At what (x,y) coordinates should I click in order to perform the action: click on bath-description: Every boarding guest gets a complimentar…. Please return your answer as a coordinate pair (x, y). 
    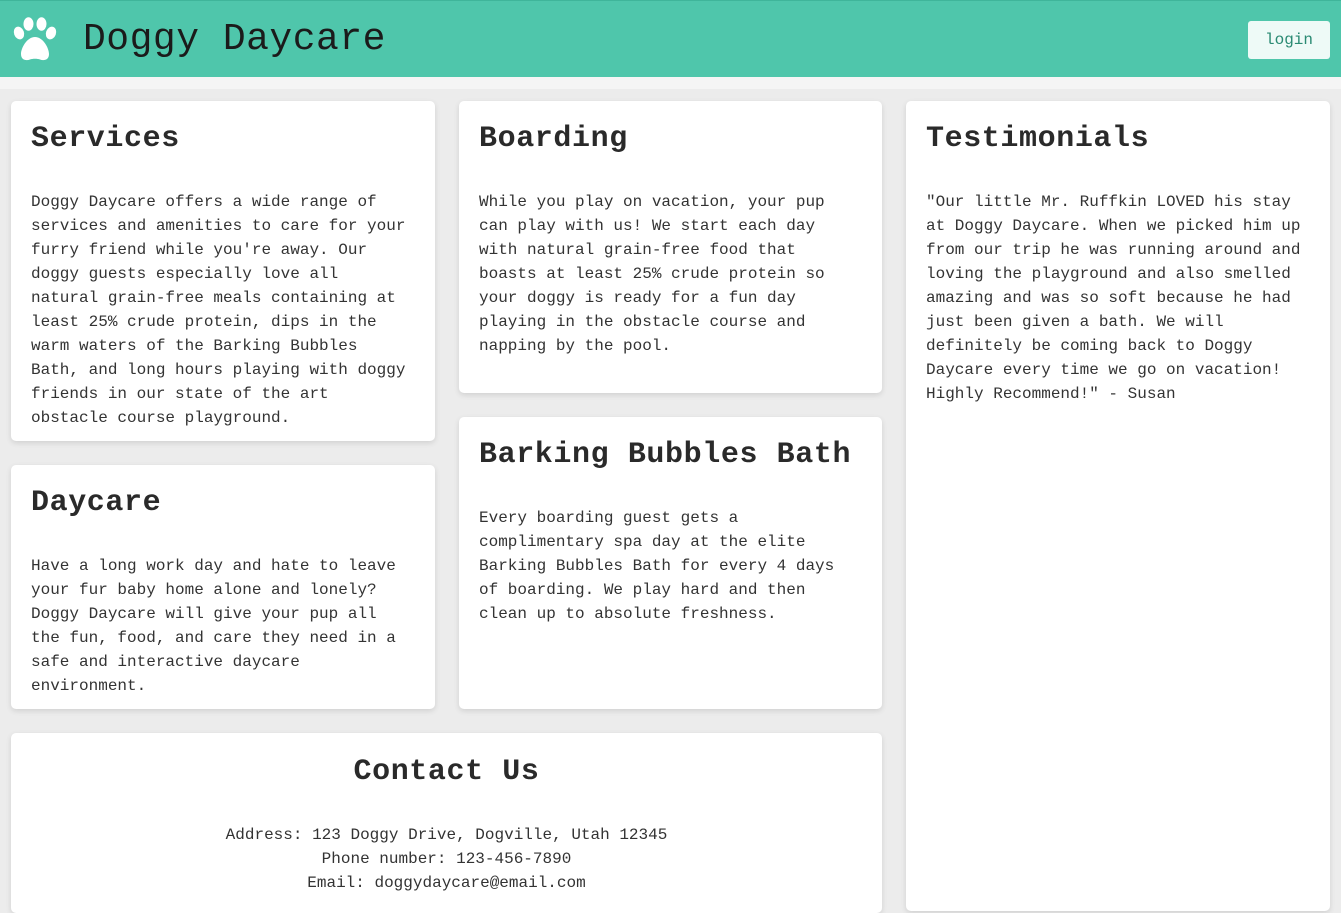
    Looking at the image, I should click on (657, 566).